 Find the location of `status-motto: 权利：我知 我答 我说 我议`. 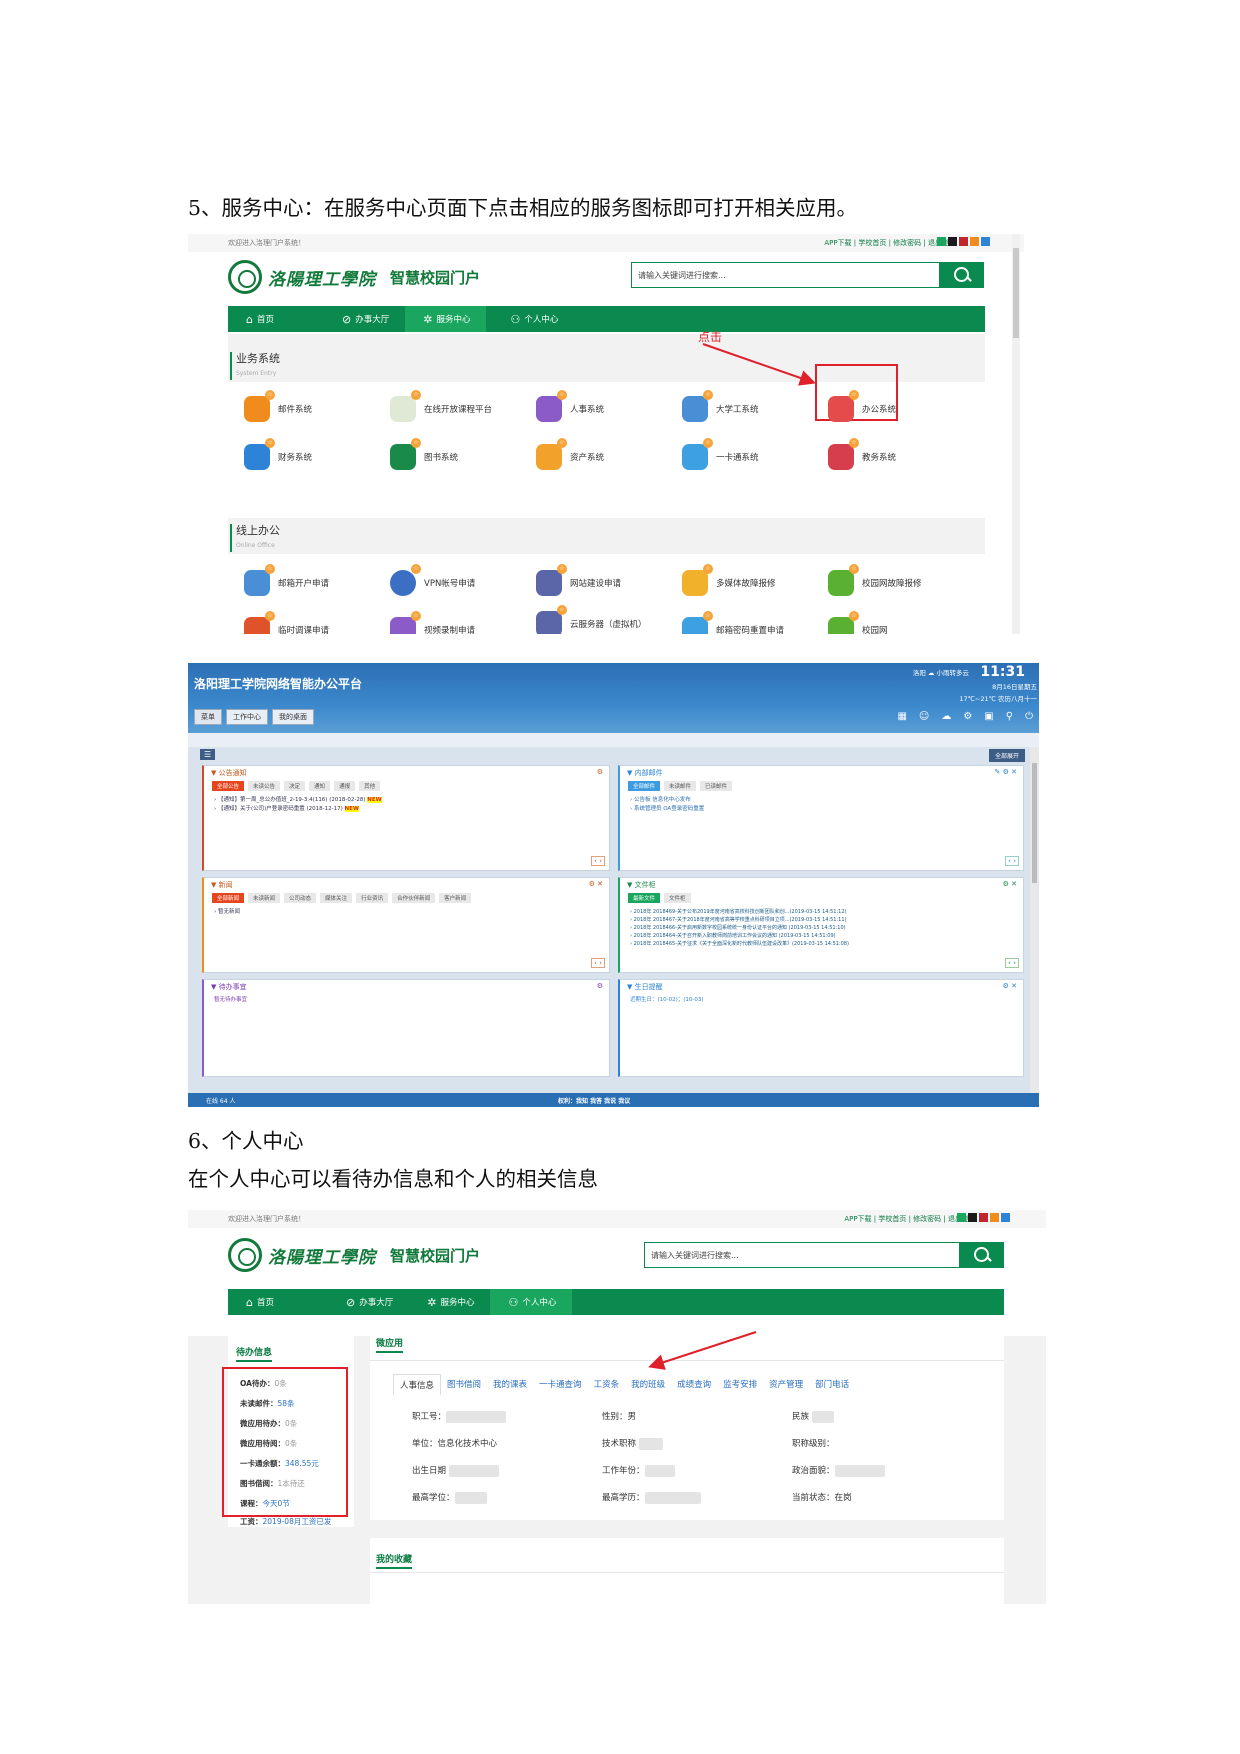

status-motto: 权利：我知 我答 我说 我议 is located at coordinates (594, 1101).